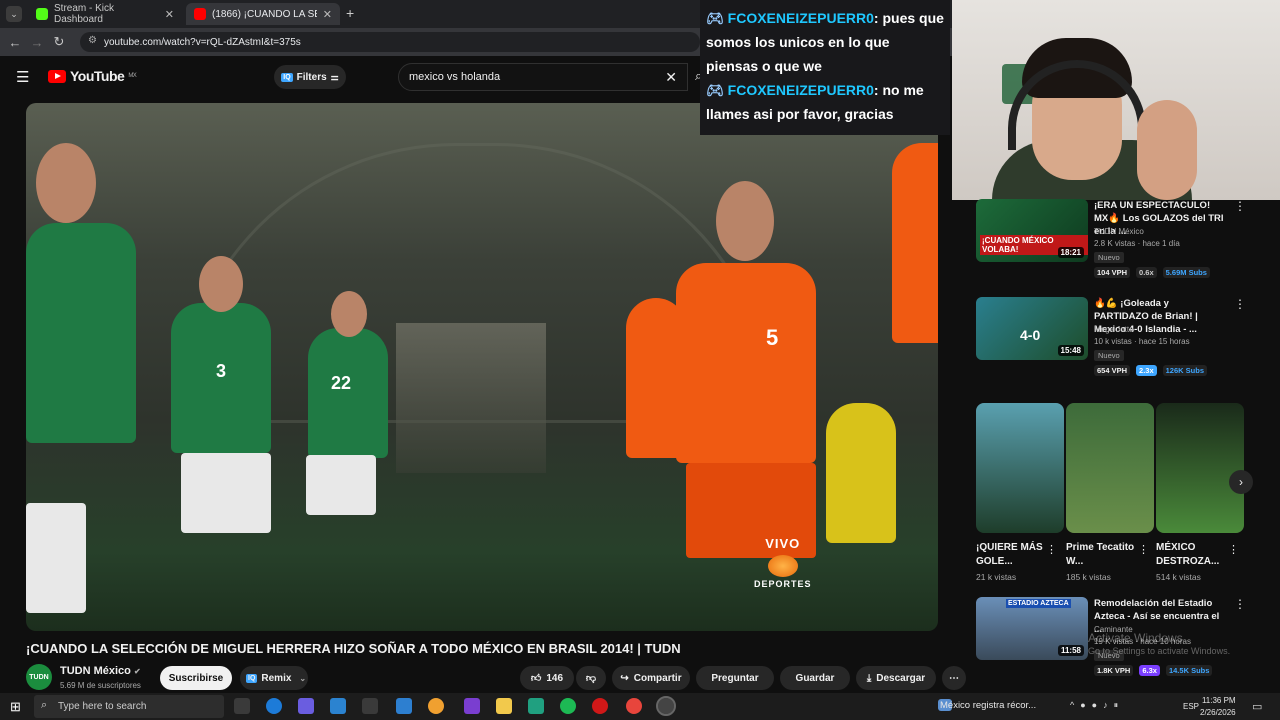 Image resolution: width=1280 pixels, height=720 pixels. I want to click on player-head, so click(221, 284).